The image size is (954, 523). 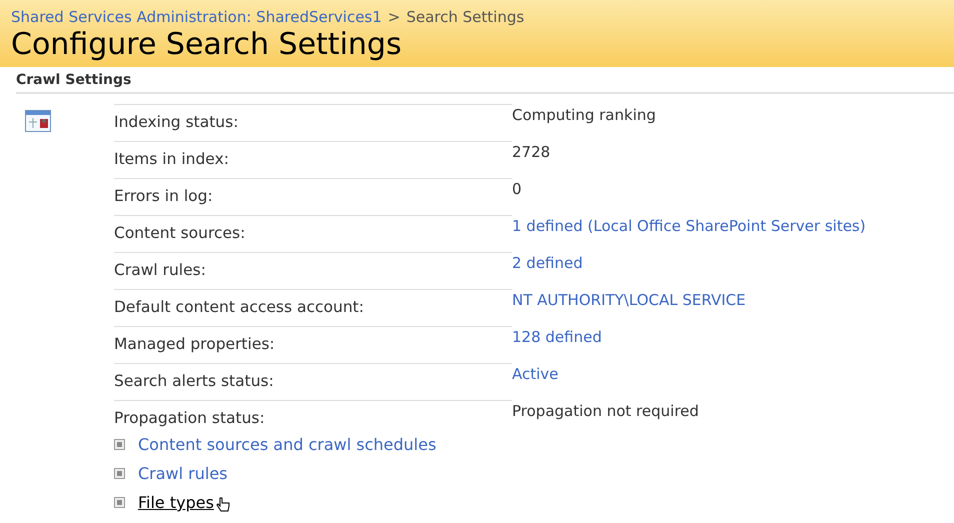 What do you see at coordinates (689, 226) in the screenshot?
I see `value-link: 1 defined (Local Office SharePoint Server sites)` at bounding box center [689, 226].